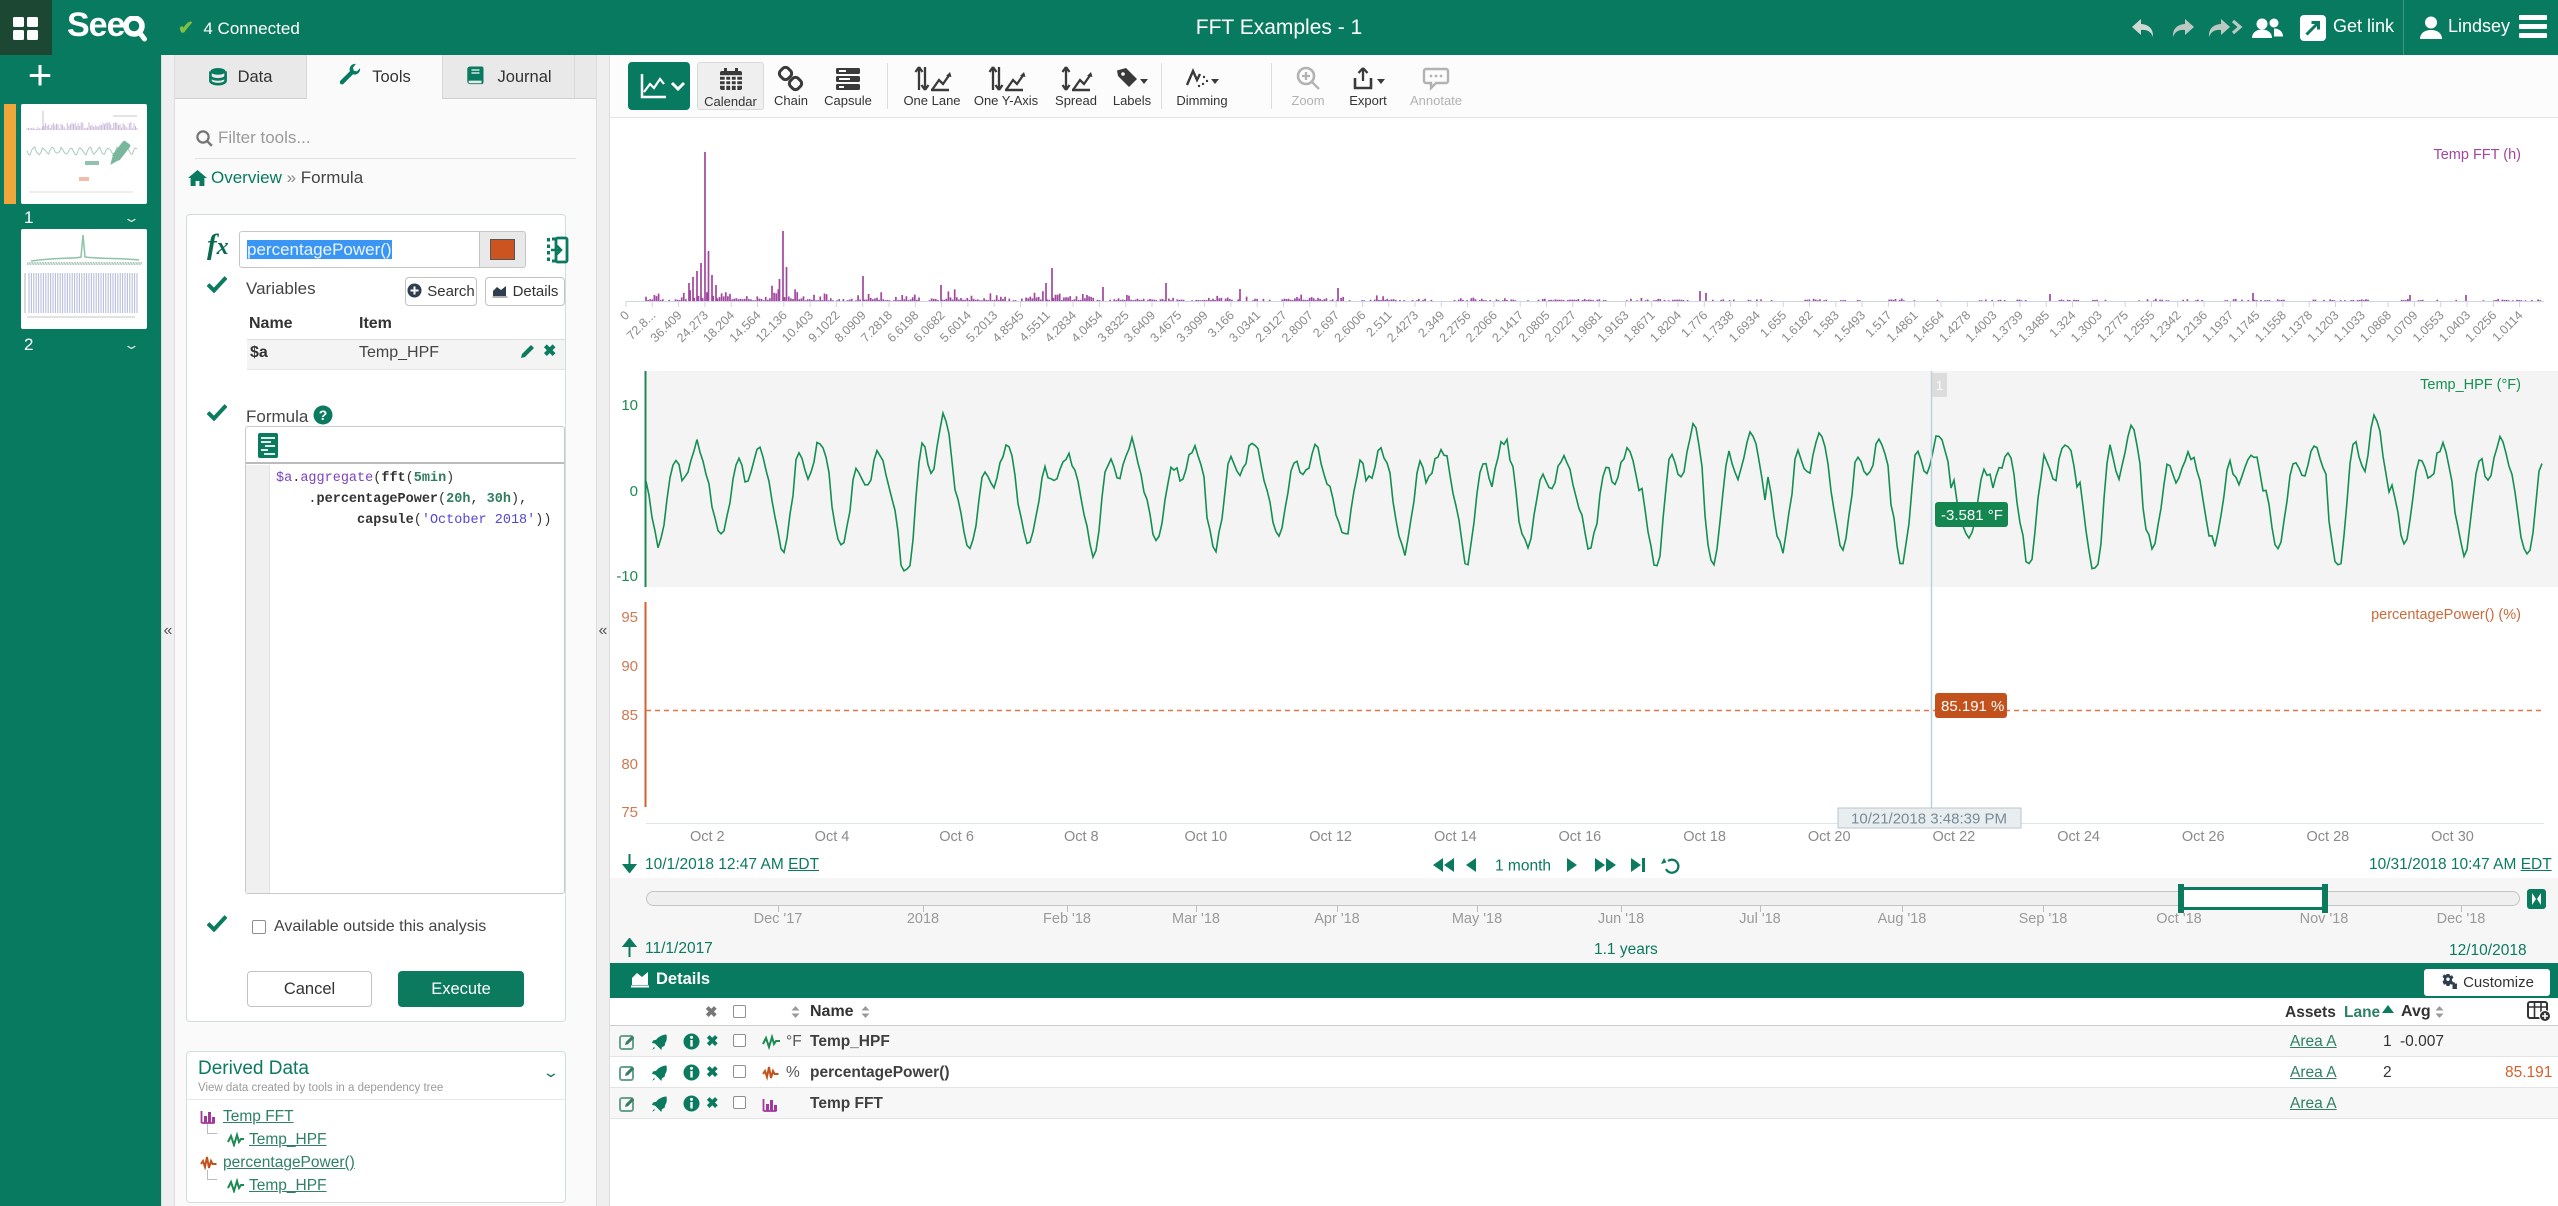  Describe the element at coordinates (832, 837) in the screenshot. I see `svg-text: Oct 4` at that location.